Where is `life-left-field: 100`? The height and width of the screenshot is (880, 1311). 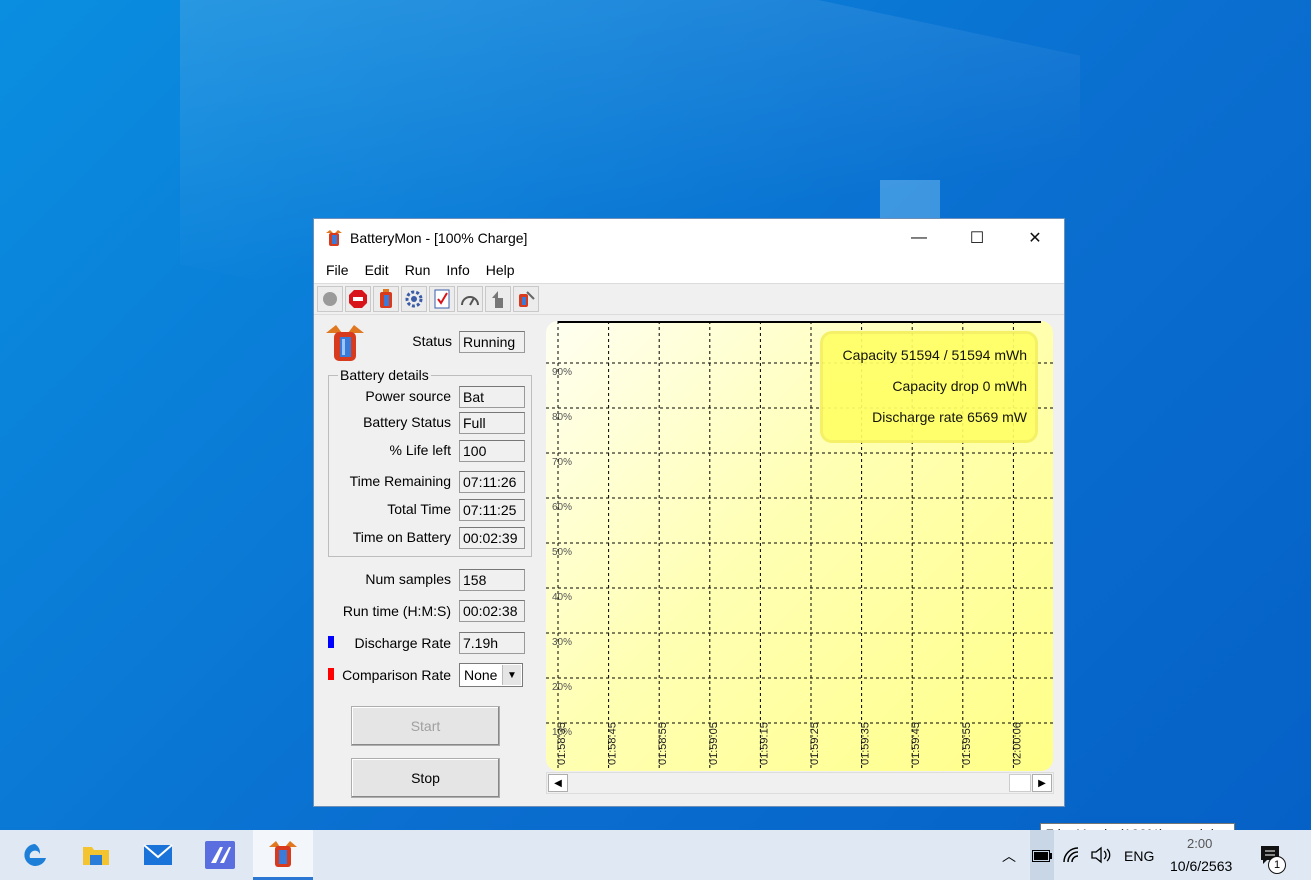 life-left-field: 100 is located at coordinates (492, 451).